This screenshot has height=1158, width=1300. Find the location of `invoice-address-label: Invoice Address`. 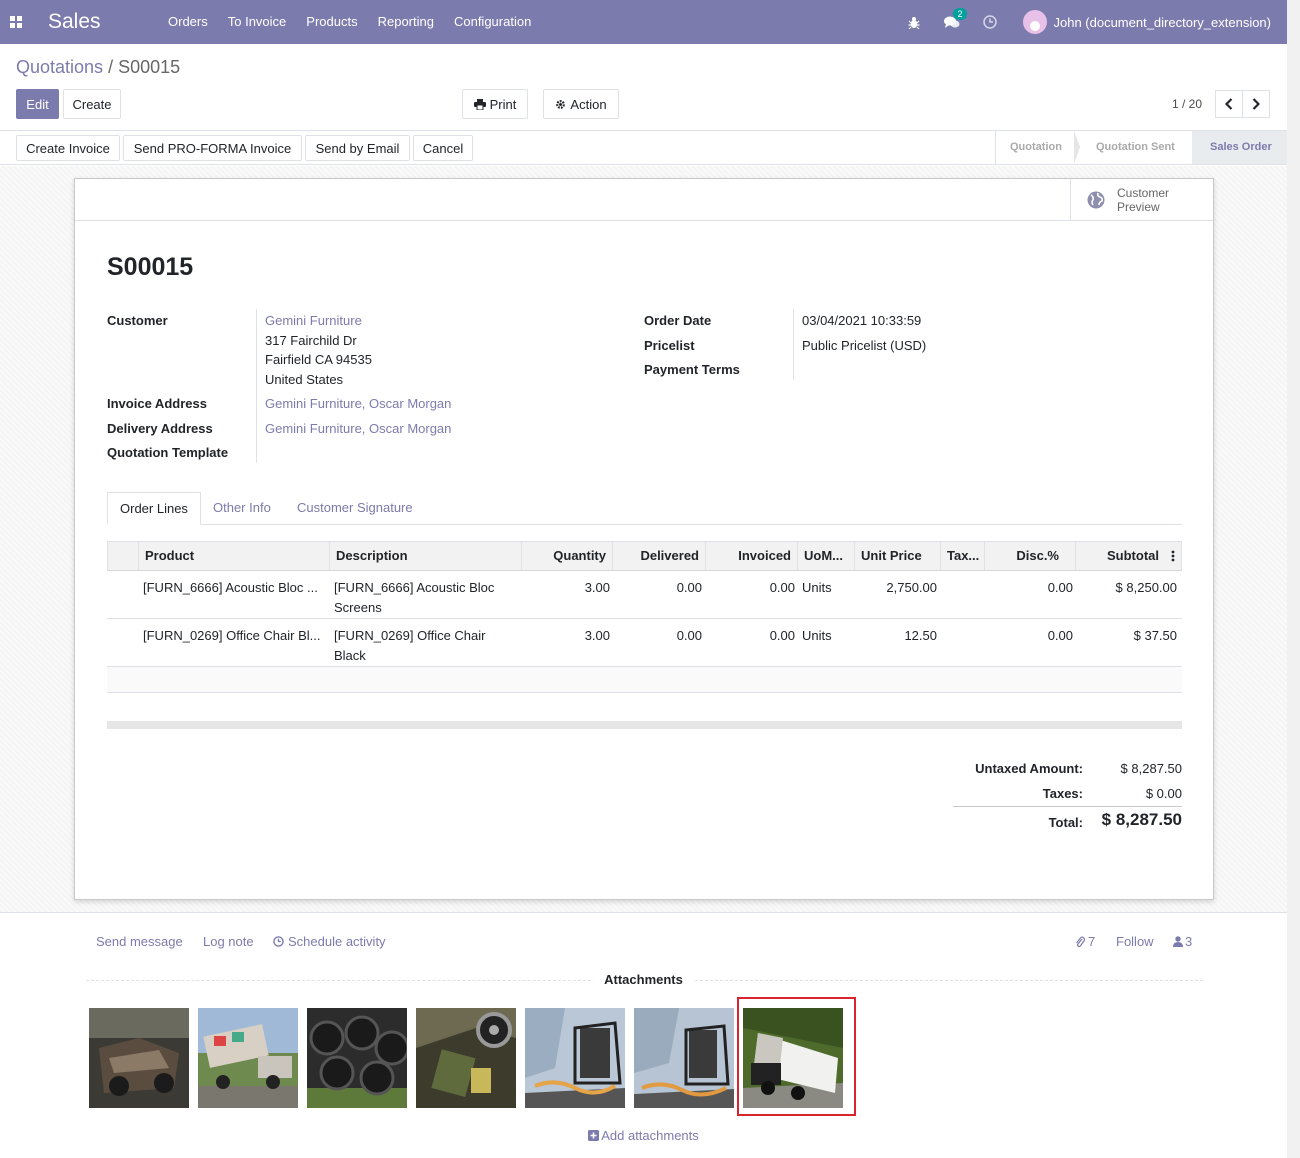

invoice-address-label: Invoice Address is located at coordinates (157, 403).